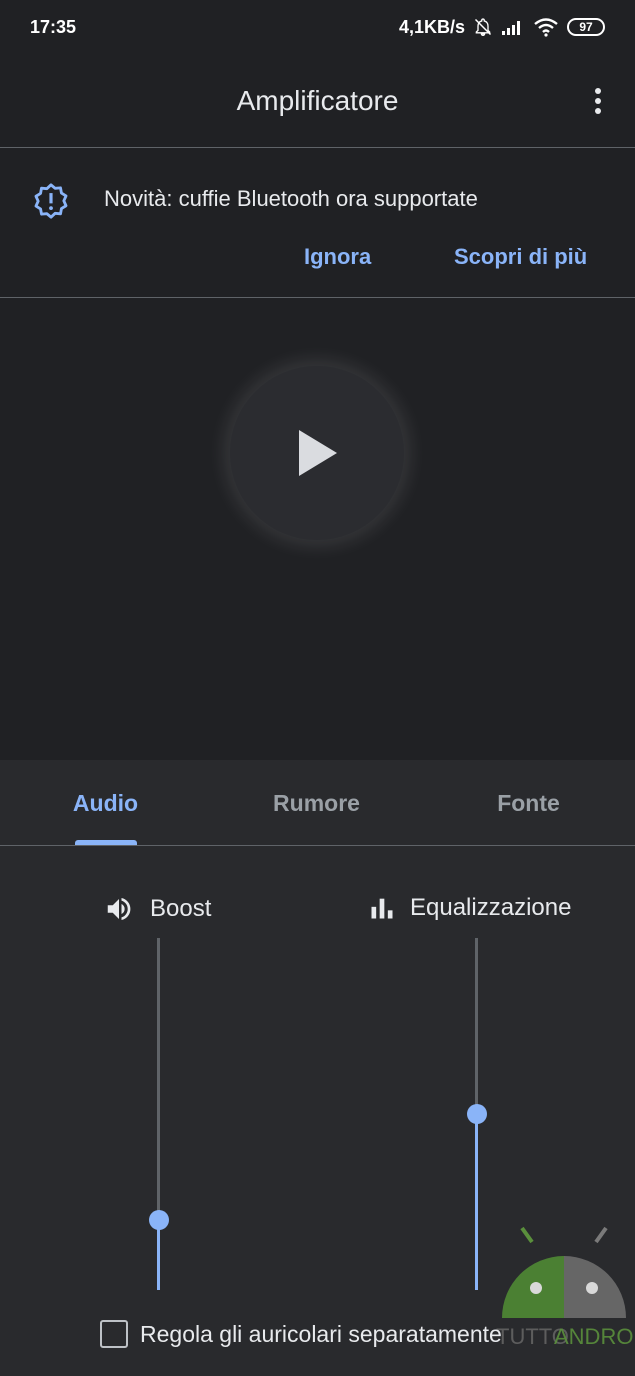 The width and height of the screenshot is (635, 1376). What do you see at coordinates (586, 27) in the screenshot?
I see `battery-icon: 97` at bounding box center [586, 27].